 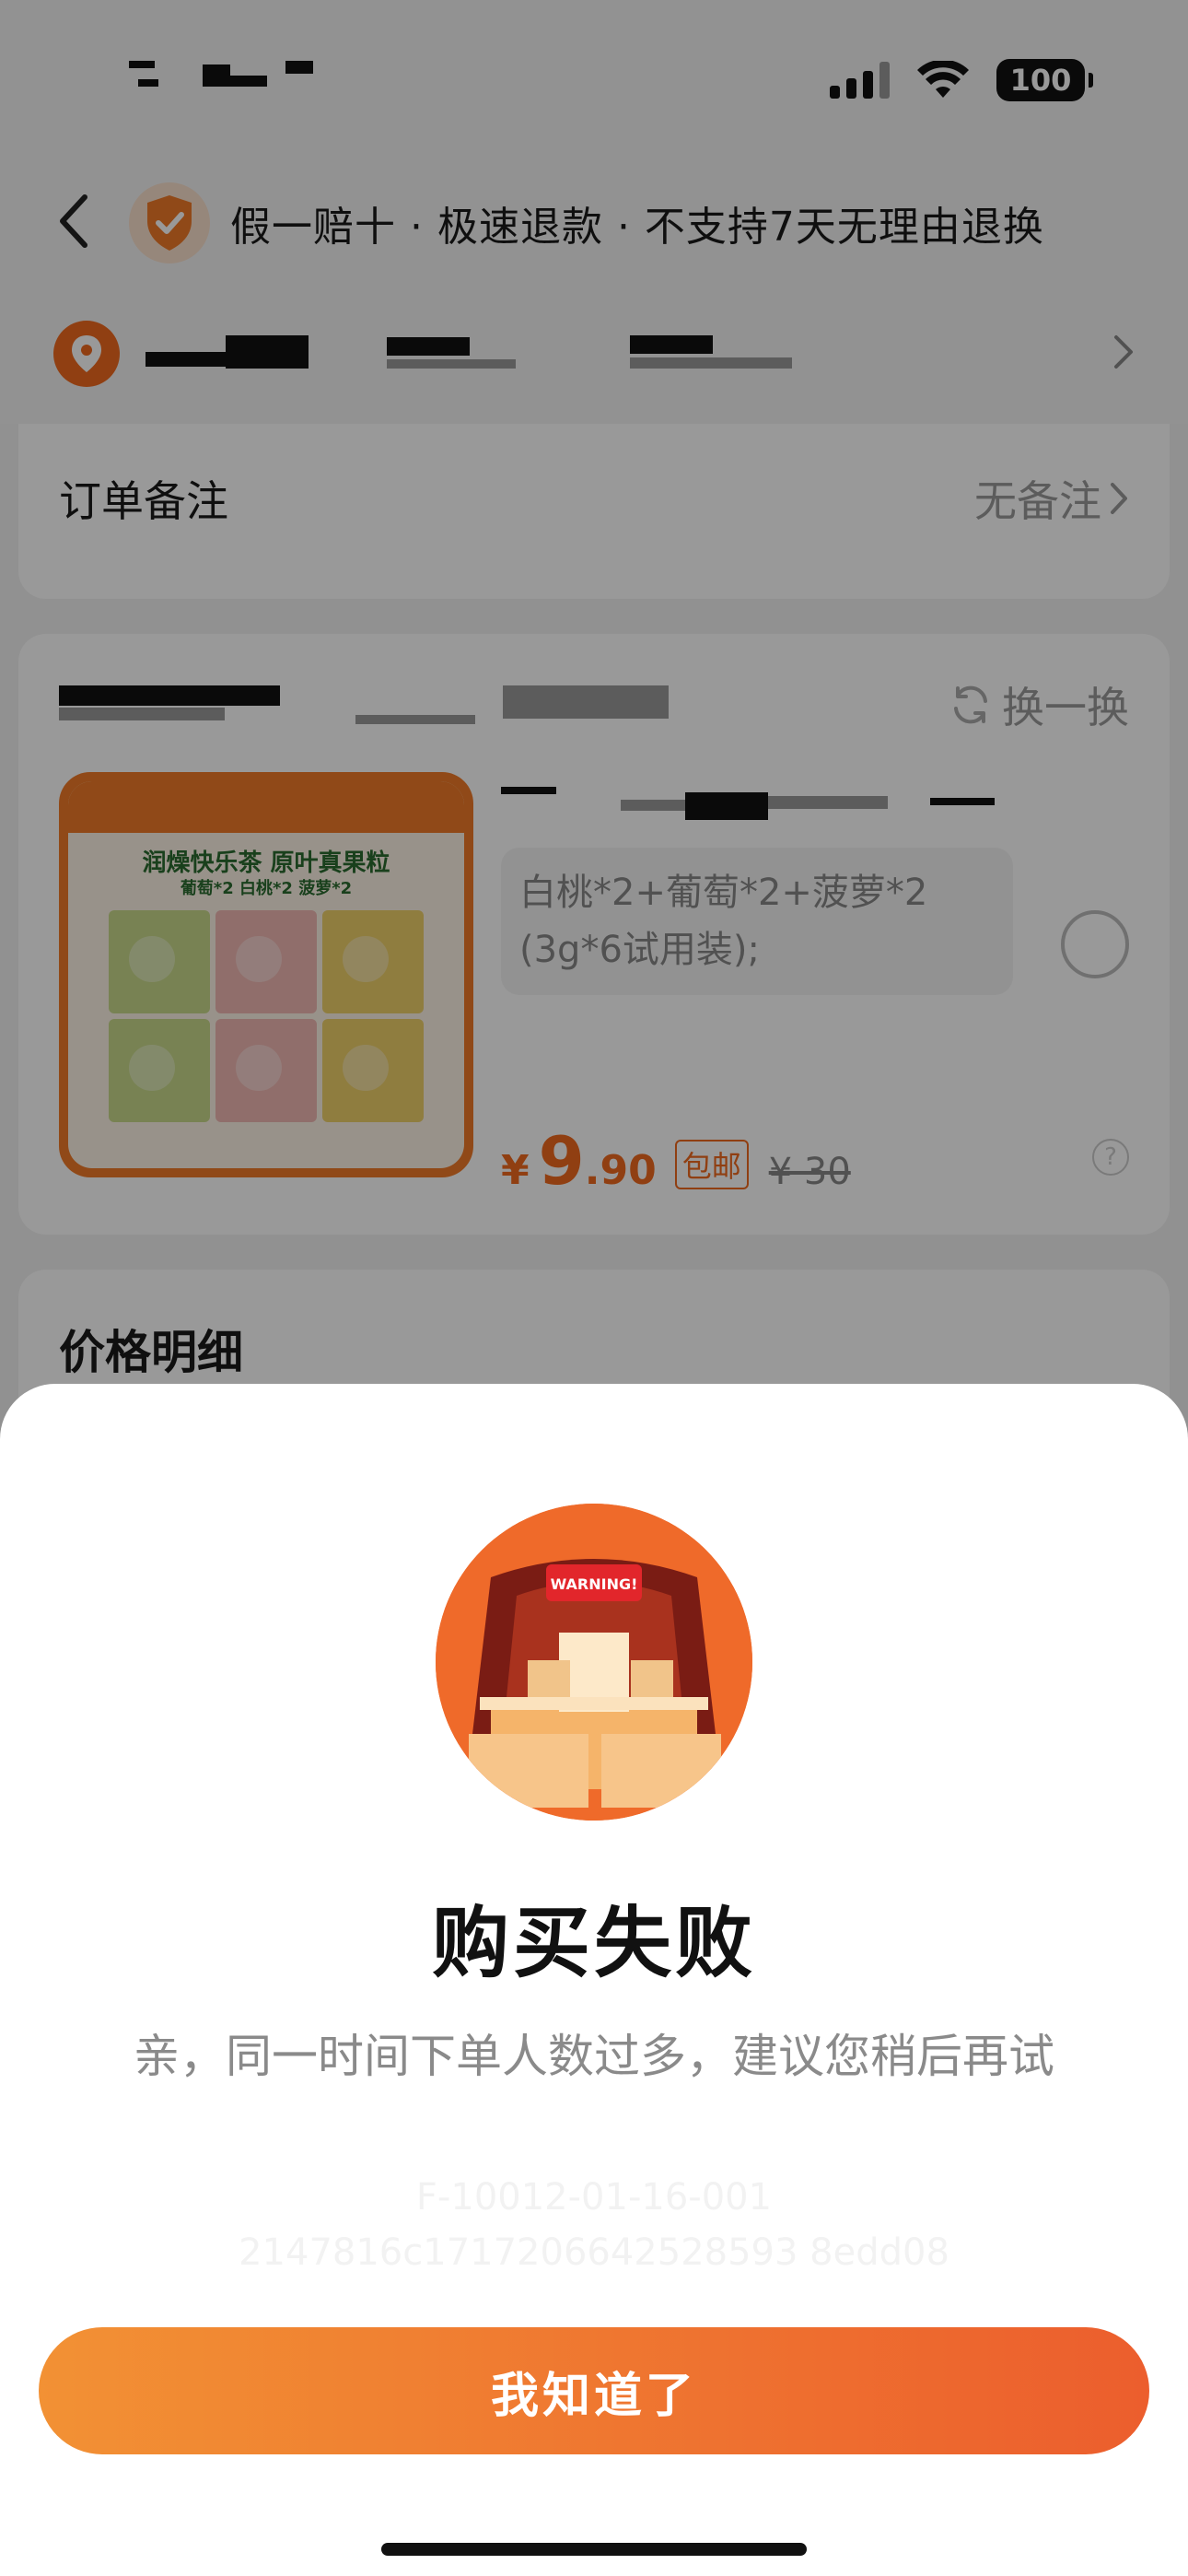 I want to click on acknowledge-button: 我知道了, so click(x=594, y=2390).